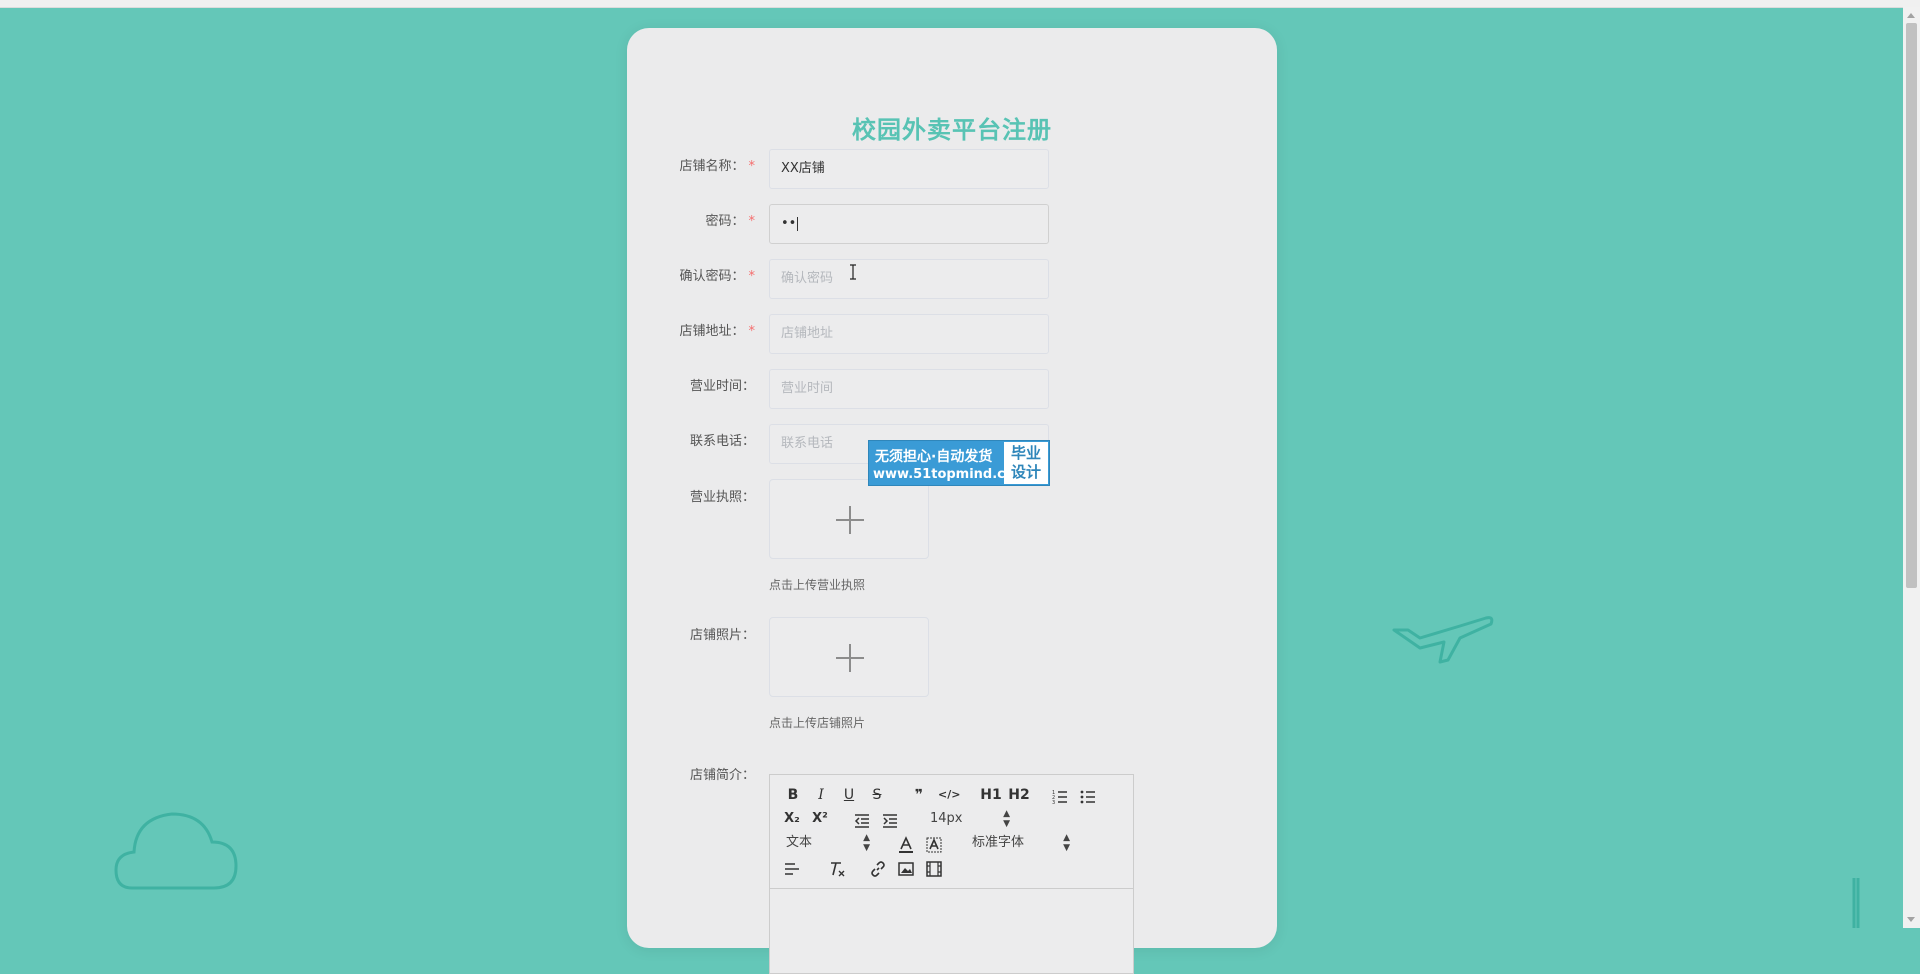 This screenshot has width=1920, height=974. Describe the element at coordinates (853, 272) in the screenshot. I see `text-cursor-icon` at that location.